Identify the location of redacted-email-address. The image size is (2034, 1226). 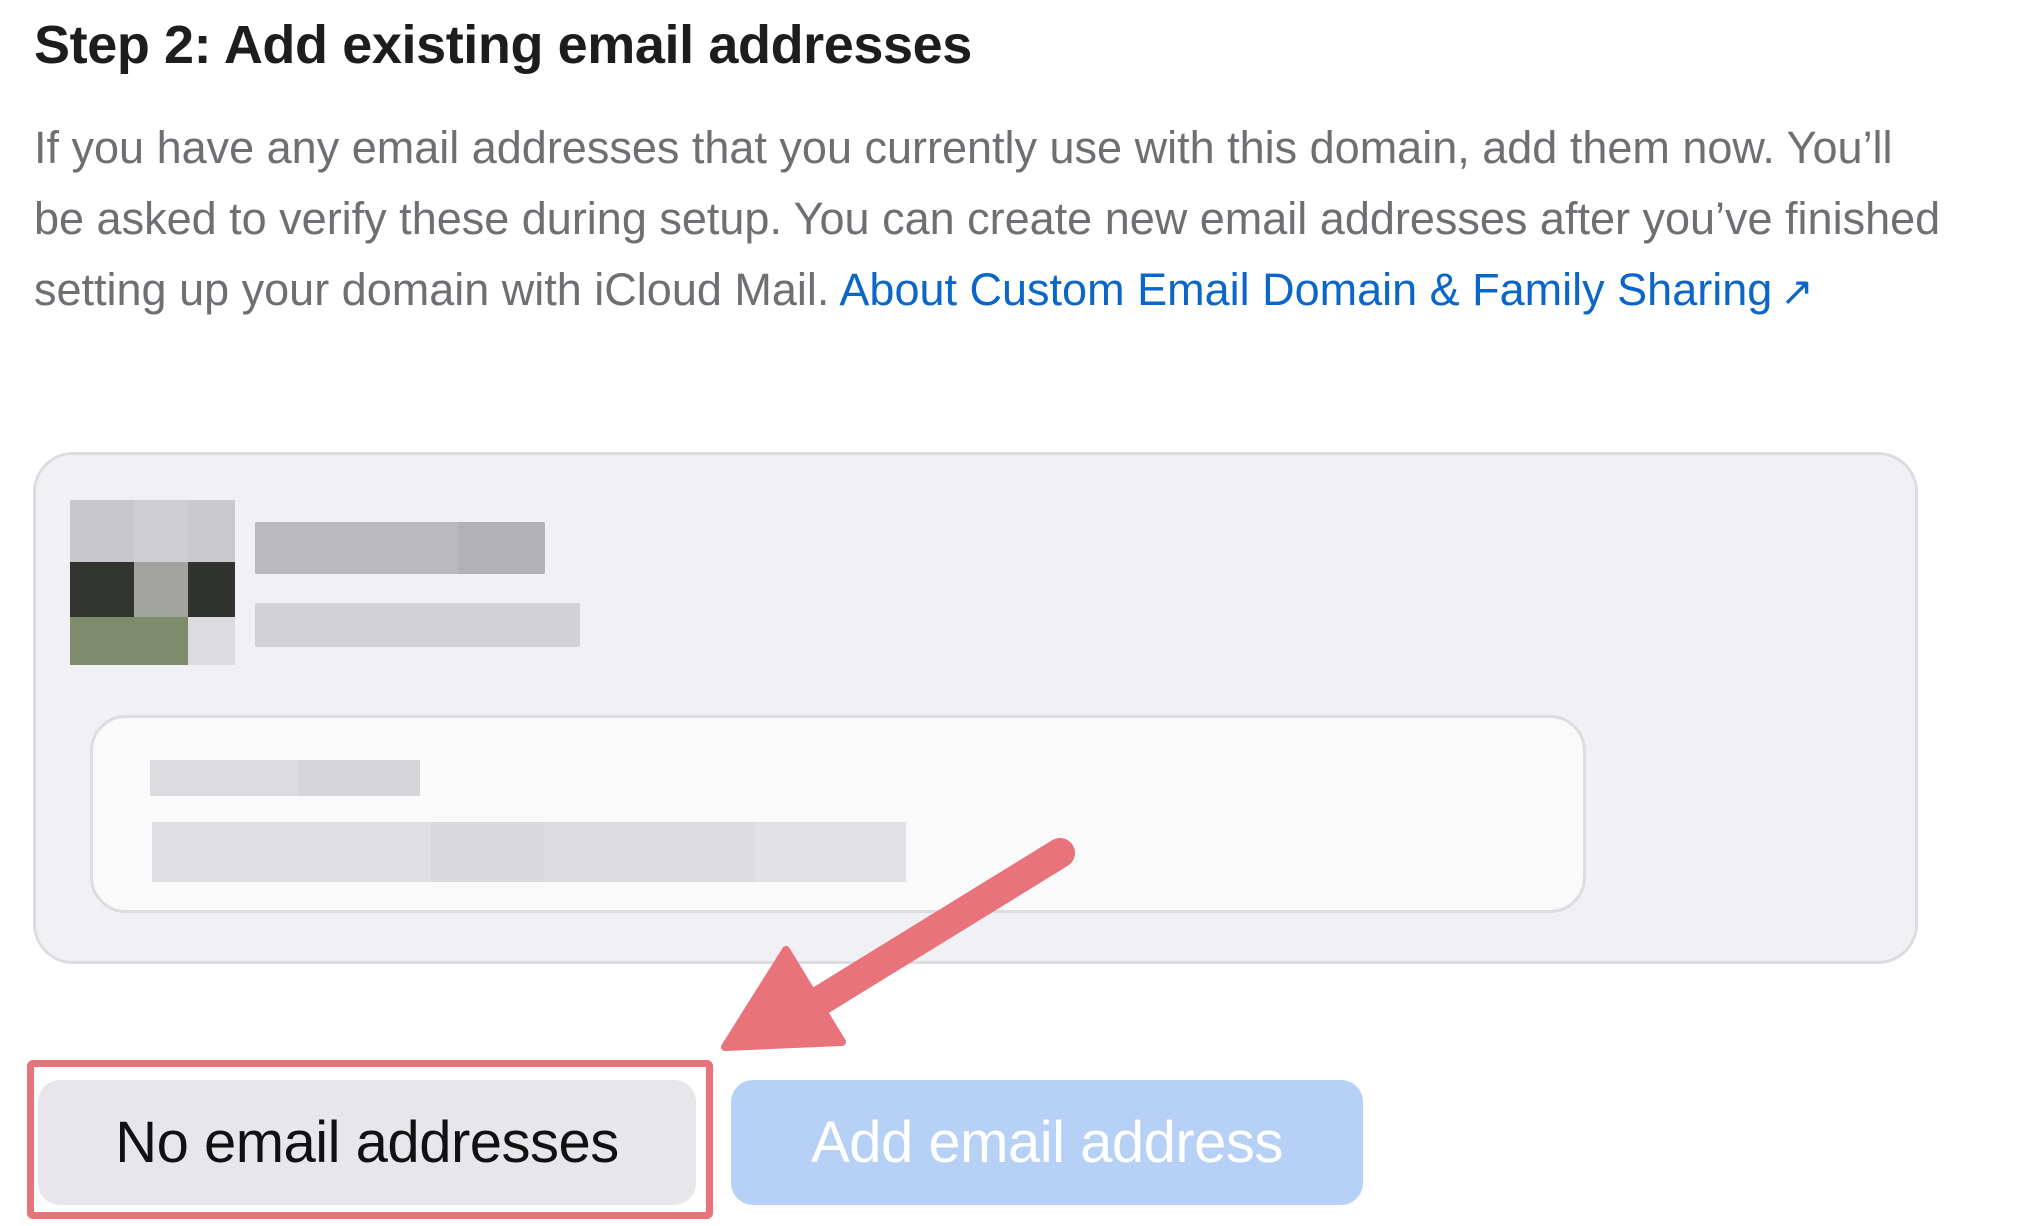
(529, 852).